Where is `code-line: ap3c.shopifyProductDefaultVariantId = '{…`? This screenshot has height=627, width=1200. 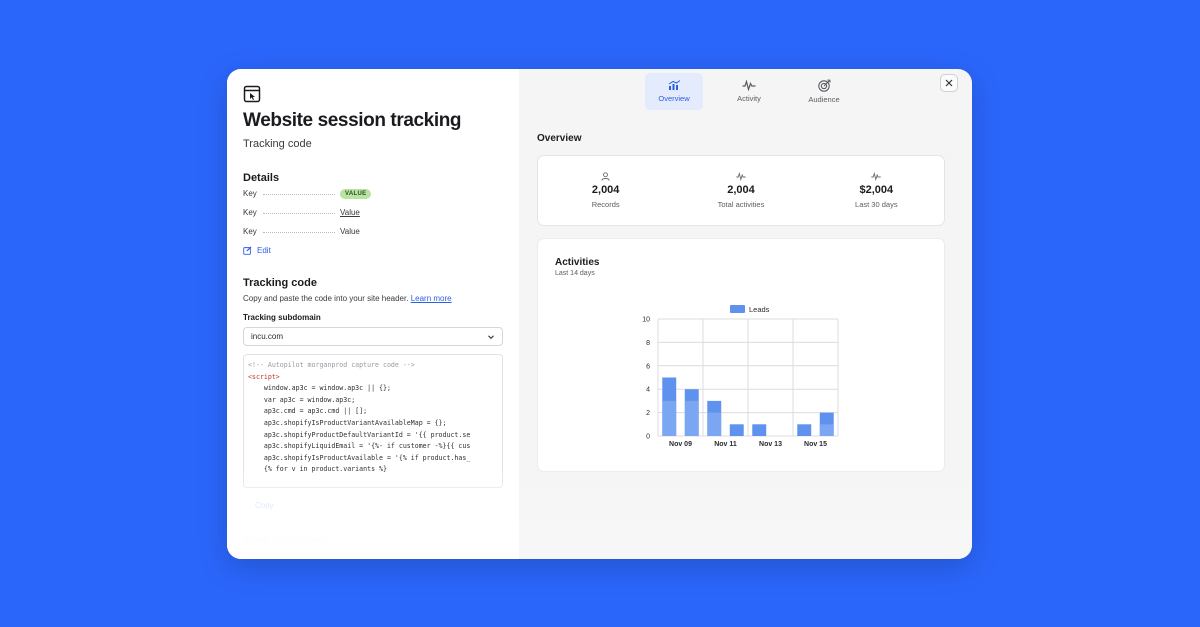
code-line: ap3c.shopifyProductDefaultVariantId = '{… is located at coordinates (359, 434).